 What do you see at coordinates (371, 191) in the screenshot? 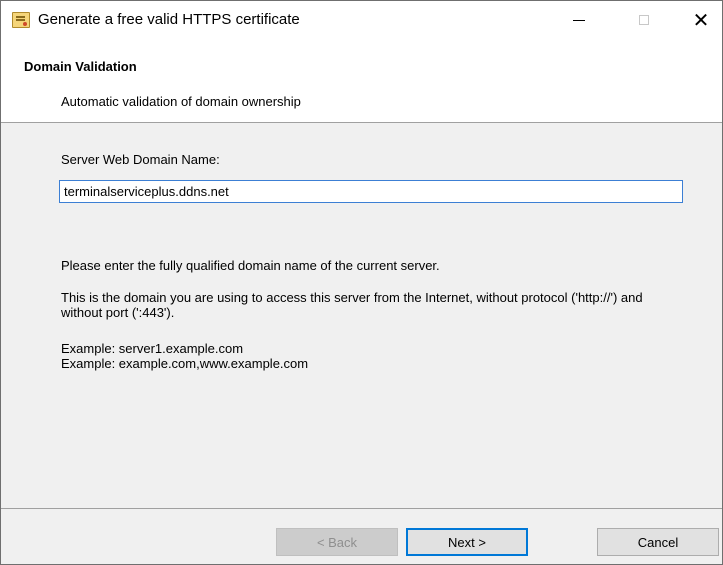
I see `domain-name-input` at bounding box center [371, 191].